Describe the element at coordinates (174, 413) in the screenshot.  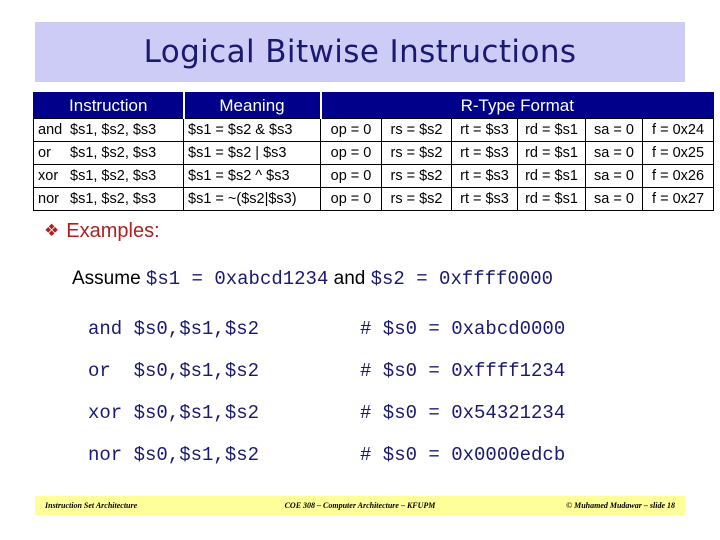
I see `code-instruction: xor $s0,$s1,$s2` at that location.